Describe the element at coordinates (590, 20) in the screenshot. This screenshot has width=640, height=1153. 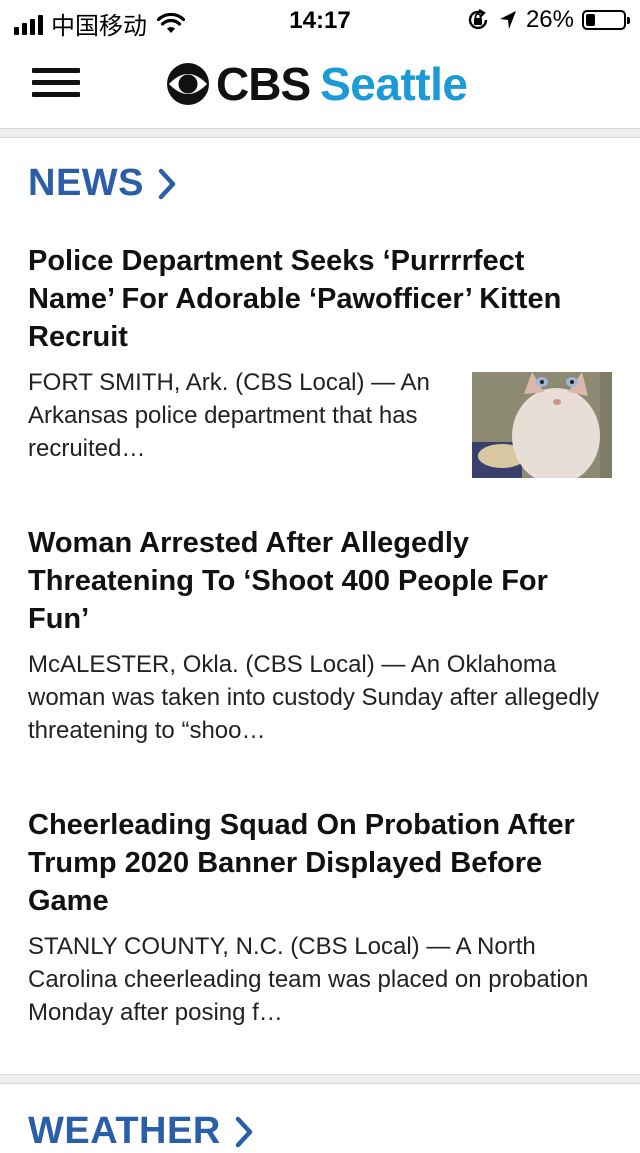
I see `battery-level` at that location.